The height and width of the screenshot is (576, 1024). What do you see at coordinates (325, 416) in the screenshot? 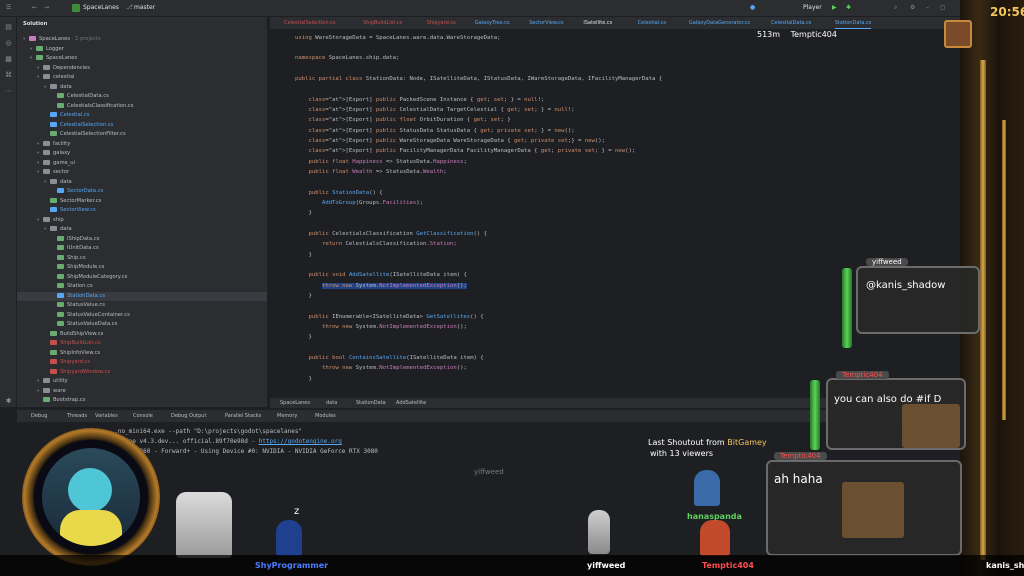
I see `tab-modules: Modules` at bounding box center [325, 416].